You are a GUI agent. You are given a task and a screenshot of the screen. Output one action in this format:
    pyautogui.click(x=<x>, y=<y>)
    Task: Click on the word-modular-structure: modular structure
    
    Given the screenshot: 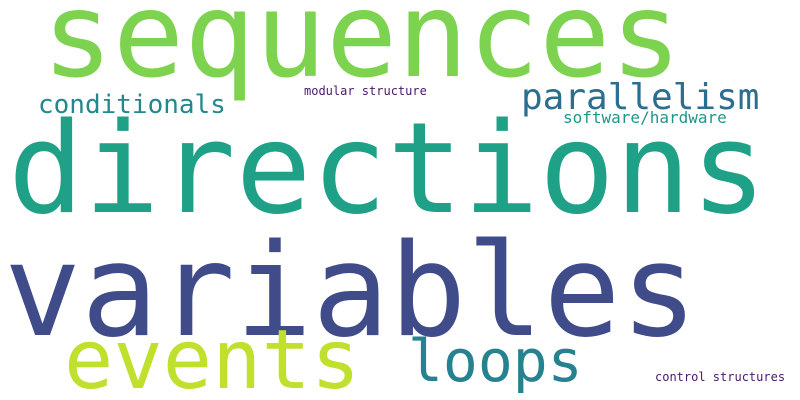 What is the action you would take?
    pyautogui.click(x=365, y=91)
    